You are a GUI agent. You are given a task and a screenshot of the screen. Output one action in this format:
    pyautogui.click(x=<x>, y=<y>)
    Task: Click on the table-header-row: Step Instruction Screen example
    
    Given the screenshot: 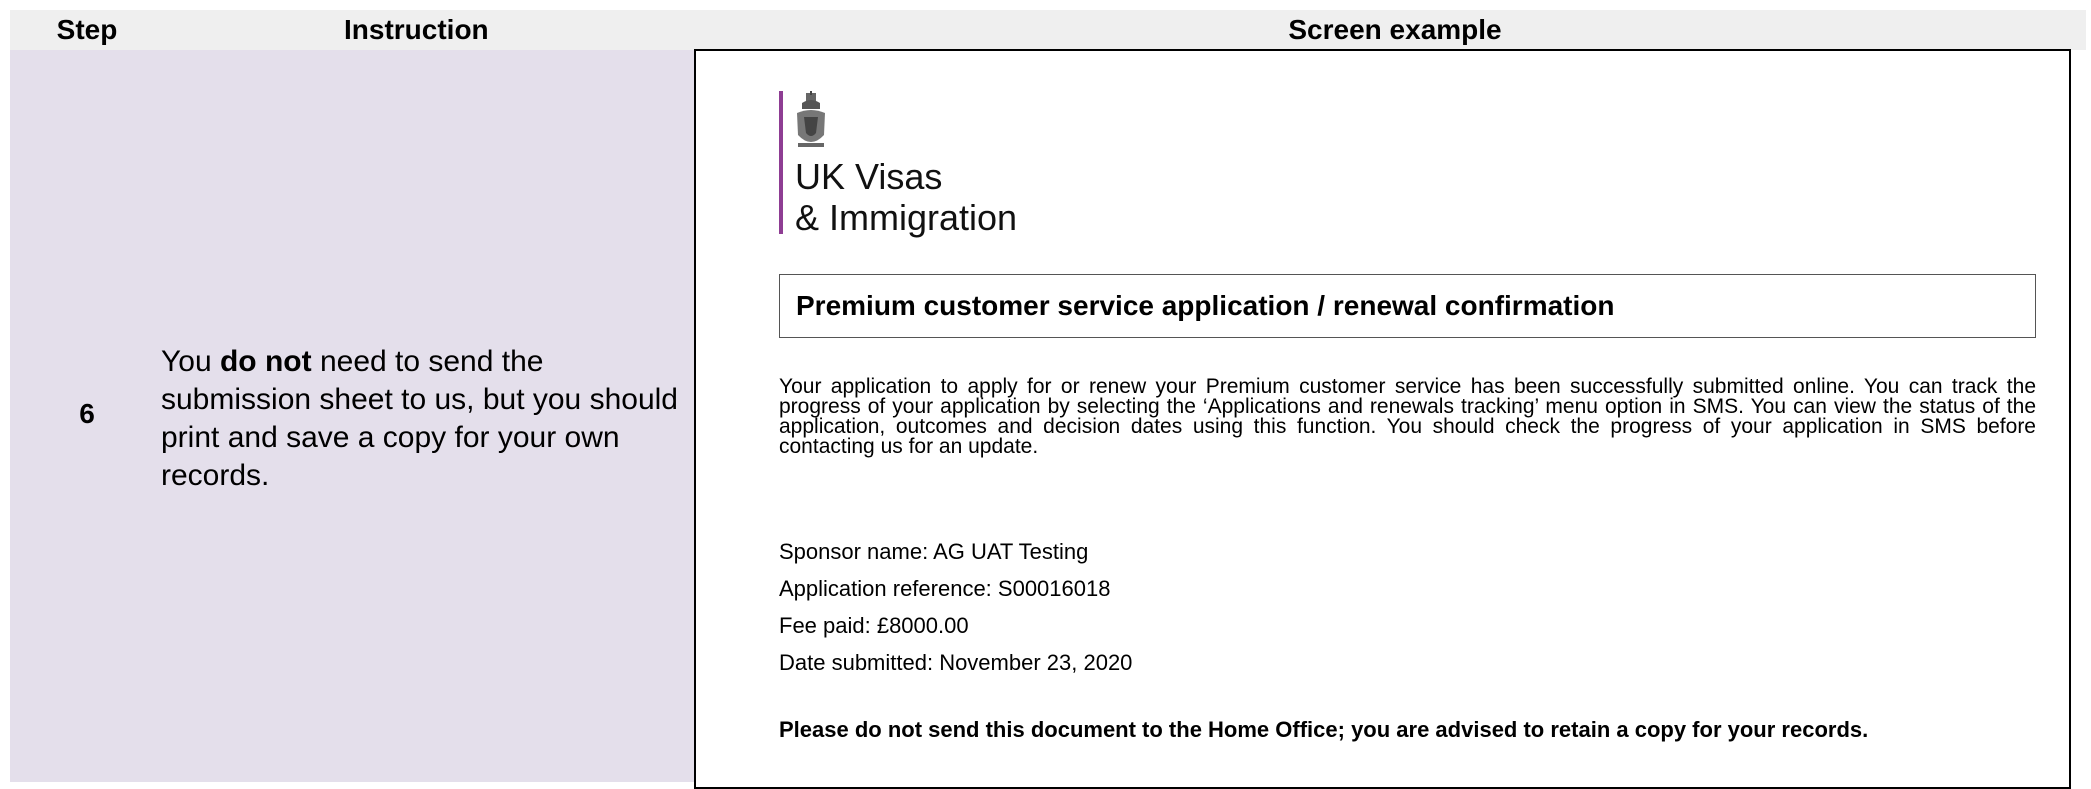 What is the action you would take?
    pyautogui.click(x=1048, y=30)
    